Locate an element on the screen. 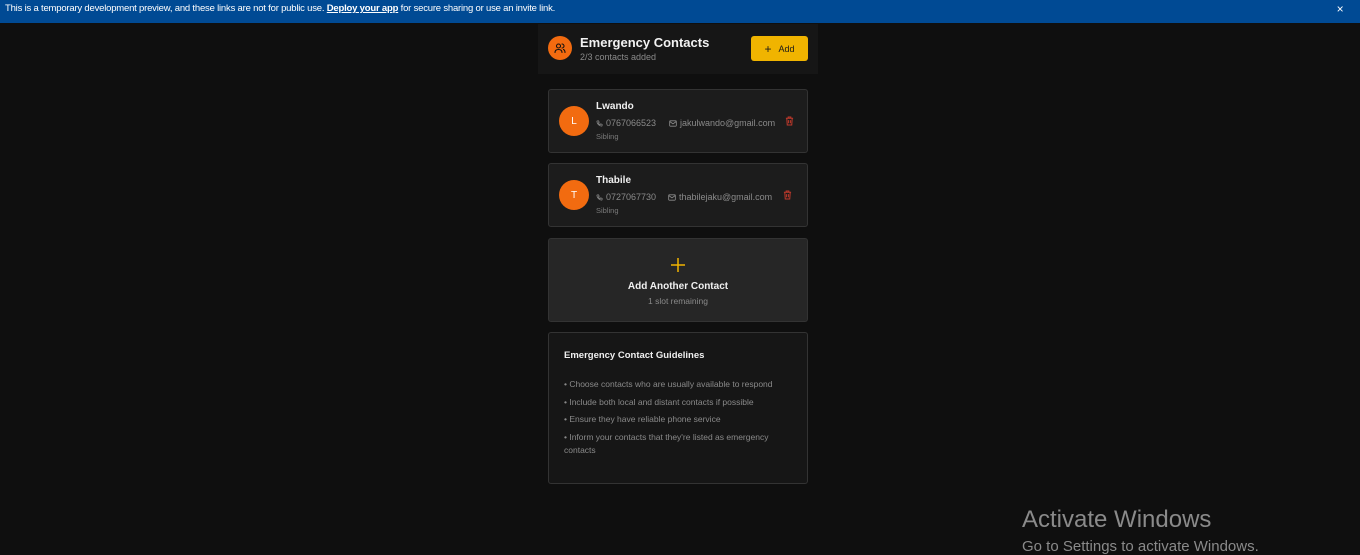  avatar: L is located at coordinates (574, 121).